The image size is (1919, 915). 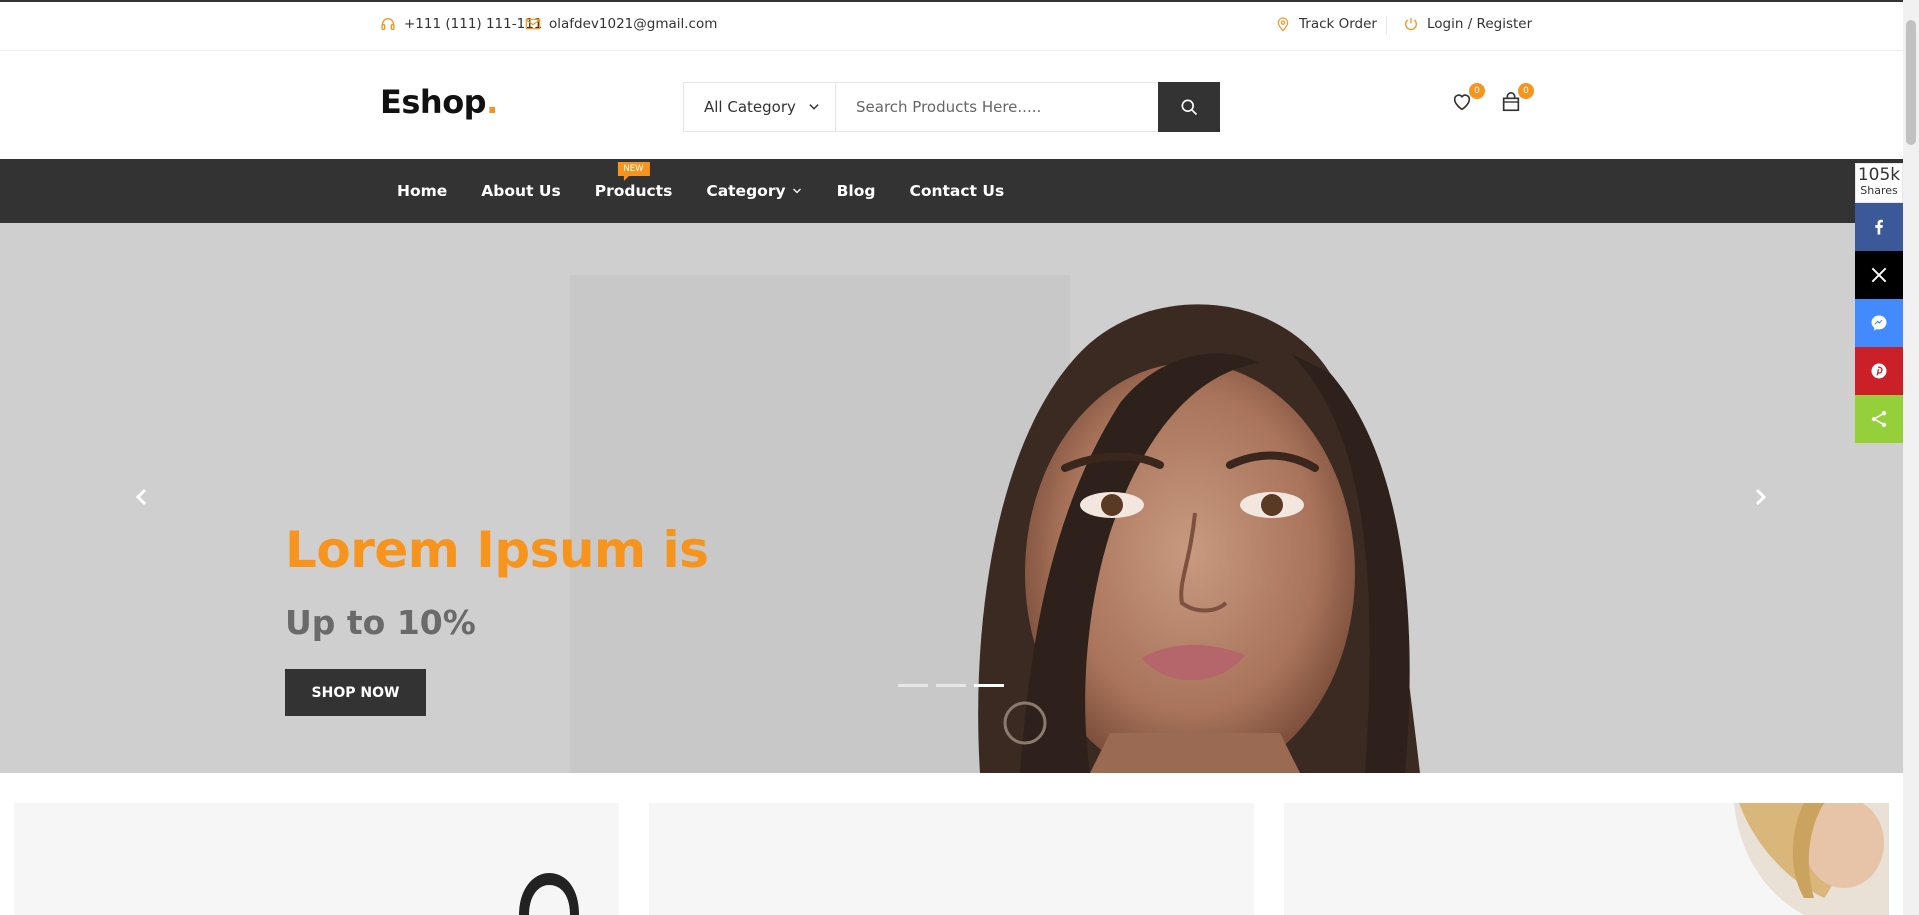 I want to click on search-icon, so click(x=1189, y=107).